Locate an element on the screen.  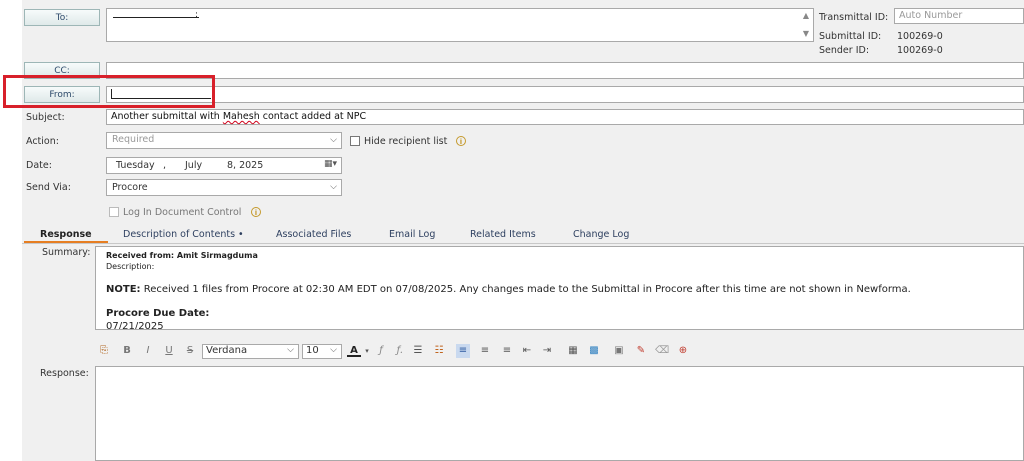
subject-value-name: Mahesh is located at coordinates (241, 116).